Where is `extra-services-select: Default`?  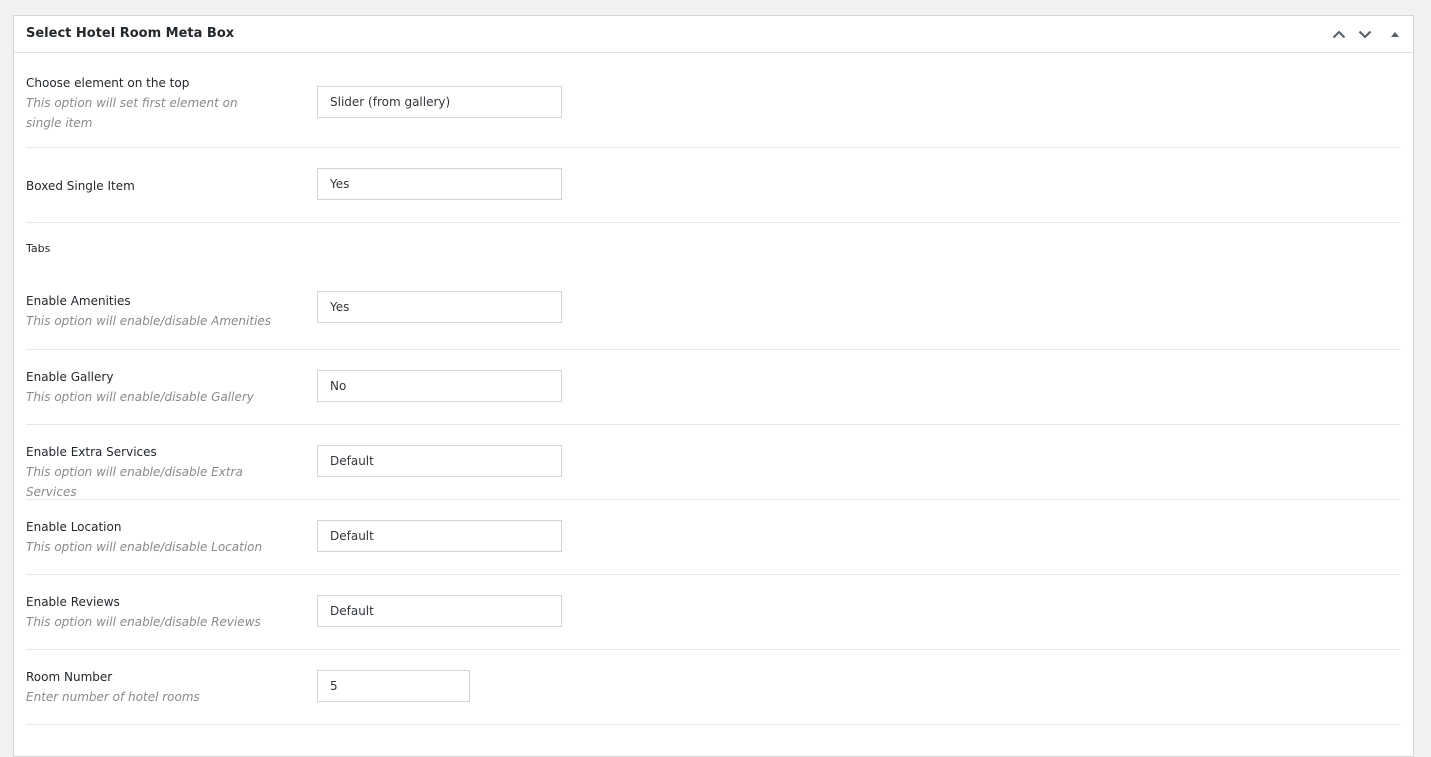 extra-services-select: Default is located at coordinates (439, 461).